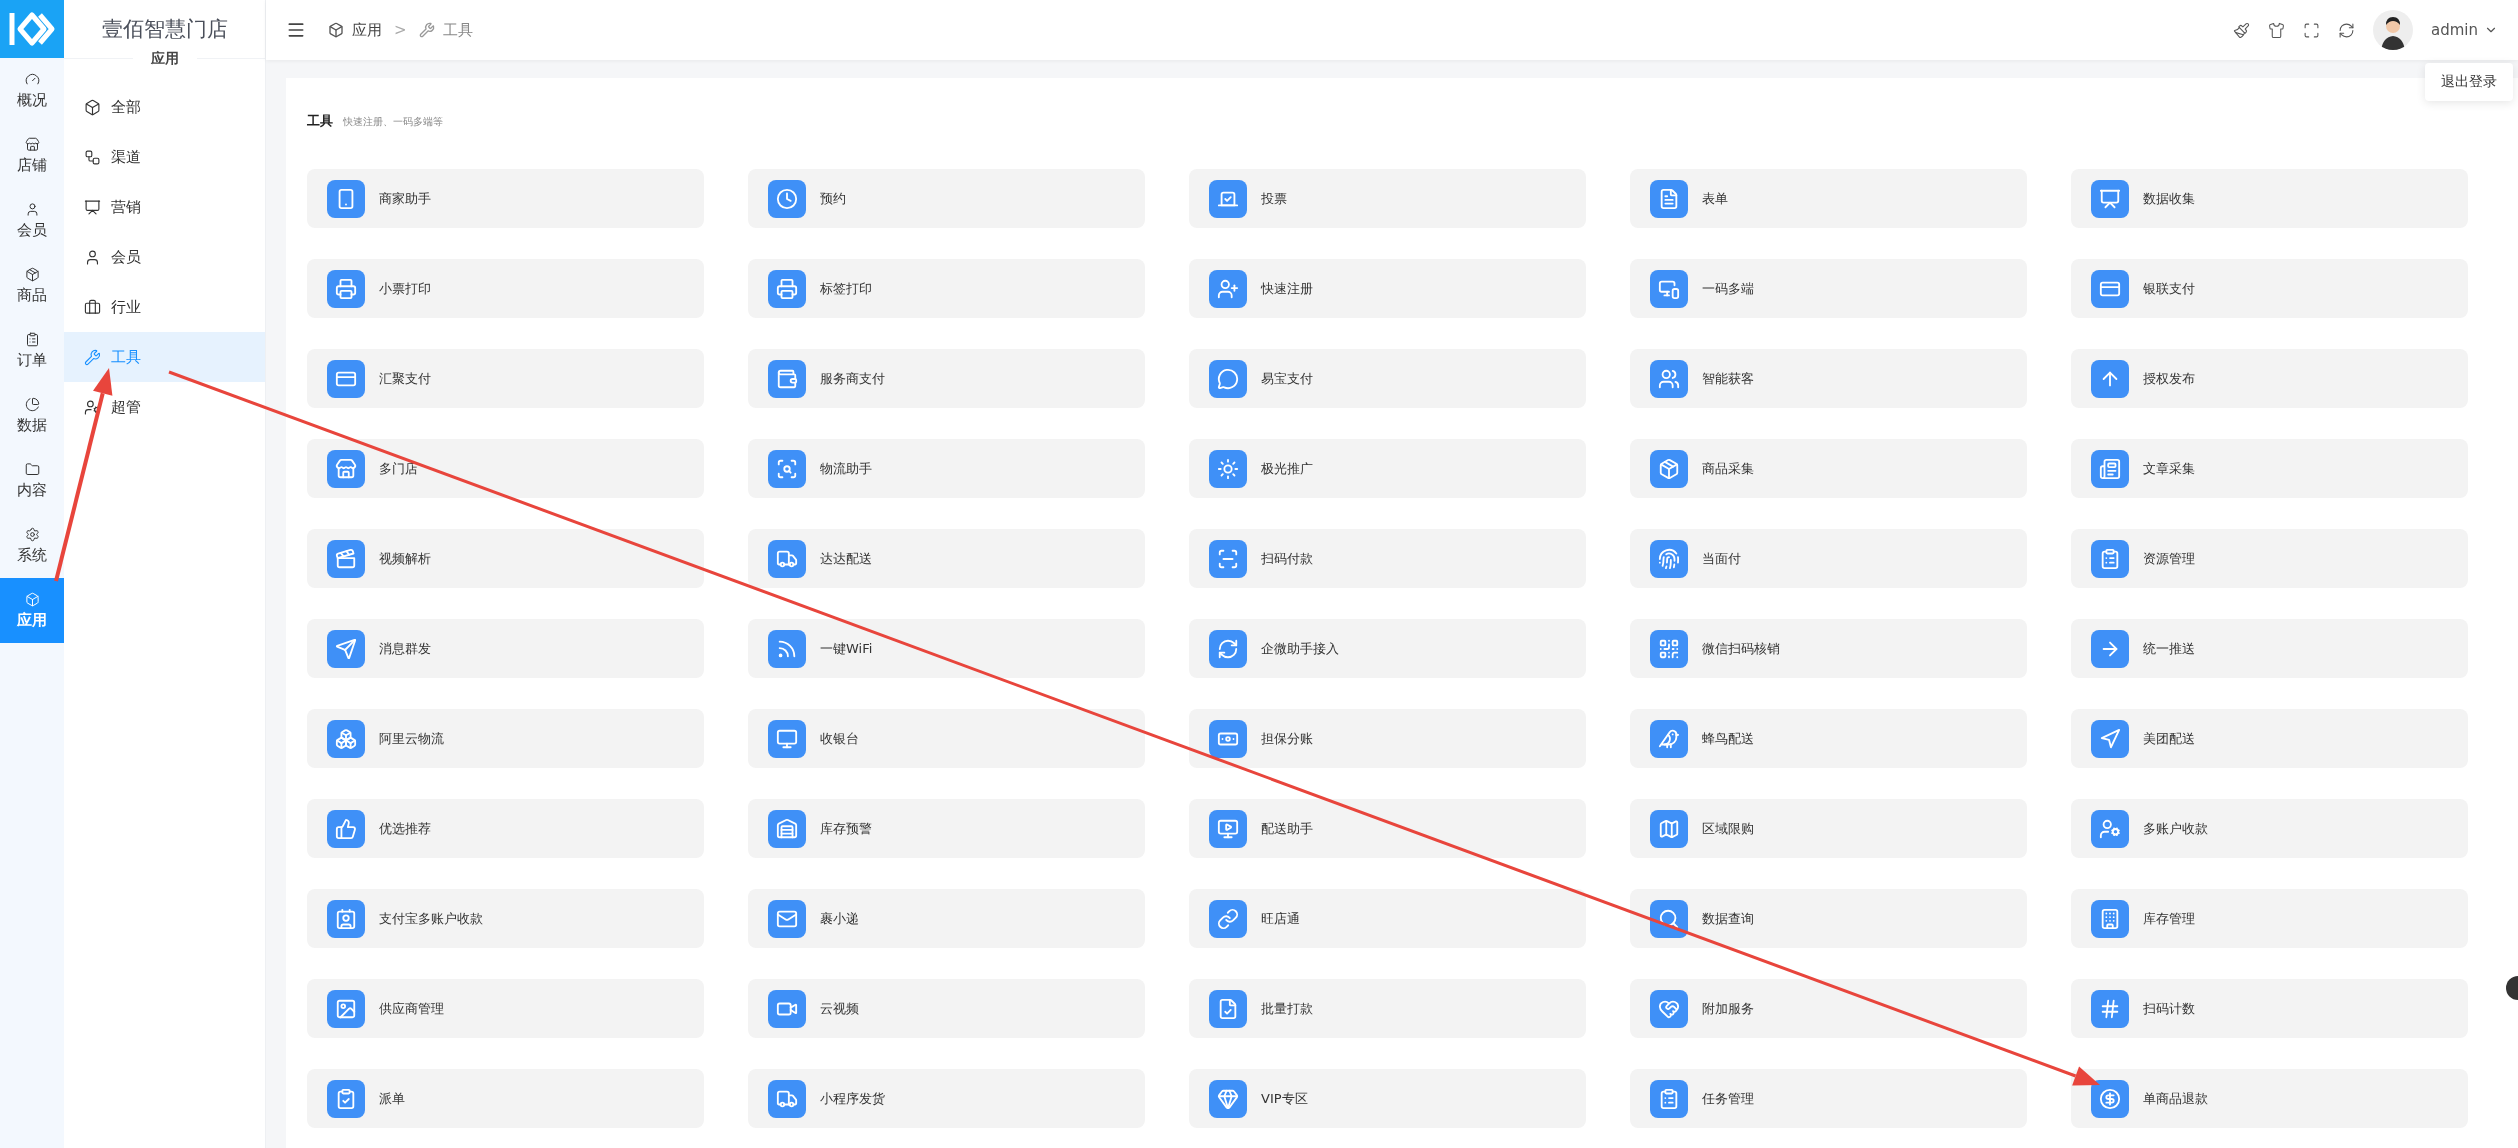 This screenshot has height=1148, width=2518. Describe the element at coordinates (164, 307) in the screenshot. I see `menu-item: 行业` at that location.